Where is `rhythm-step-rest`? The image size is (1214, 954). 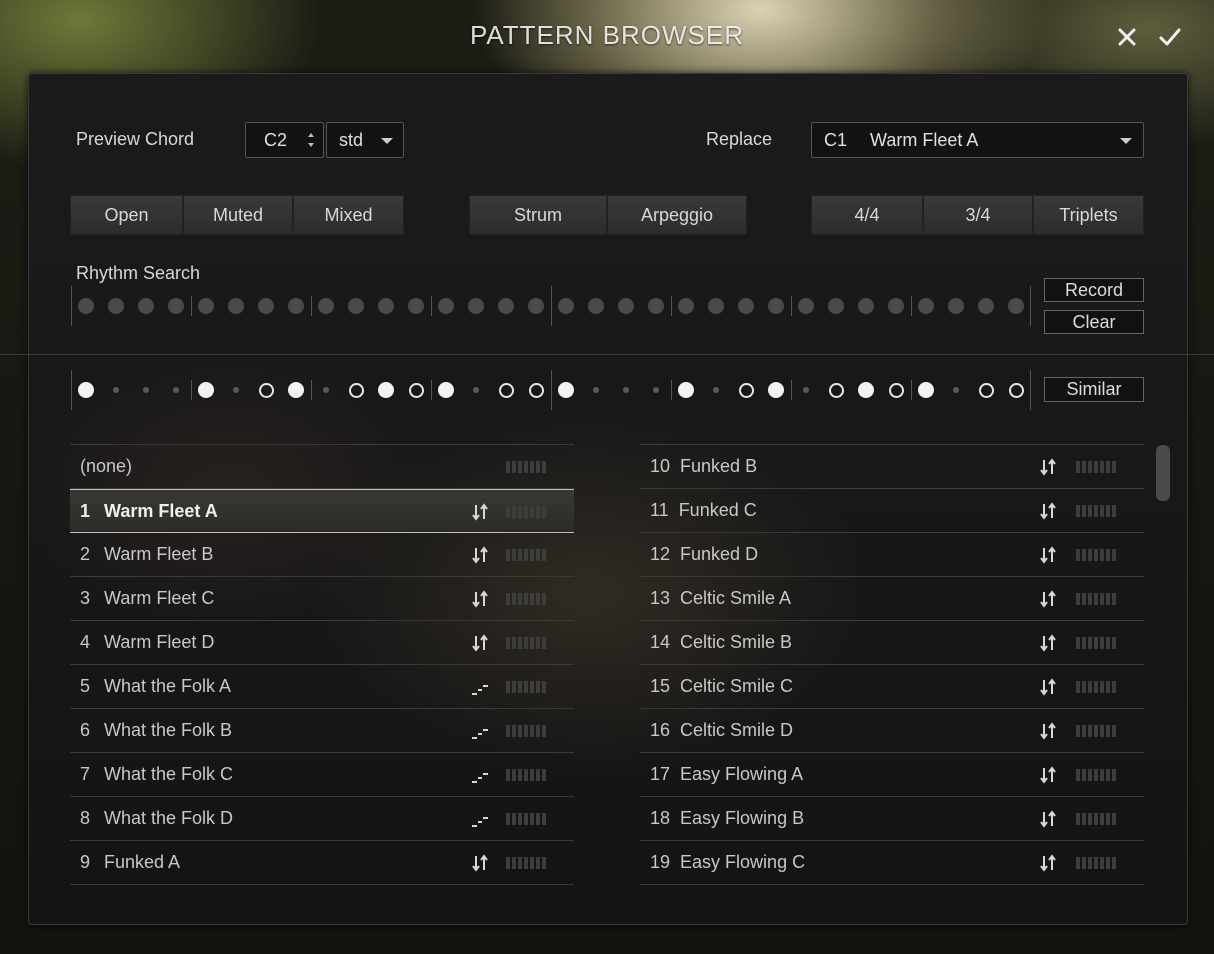 rhythm-step-rest is located at coordinates (176, 390).